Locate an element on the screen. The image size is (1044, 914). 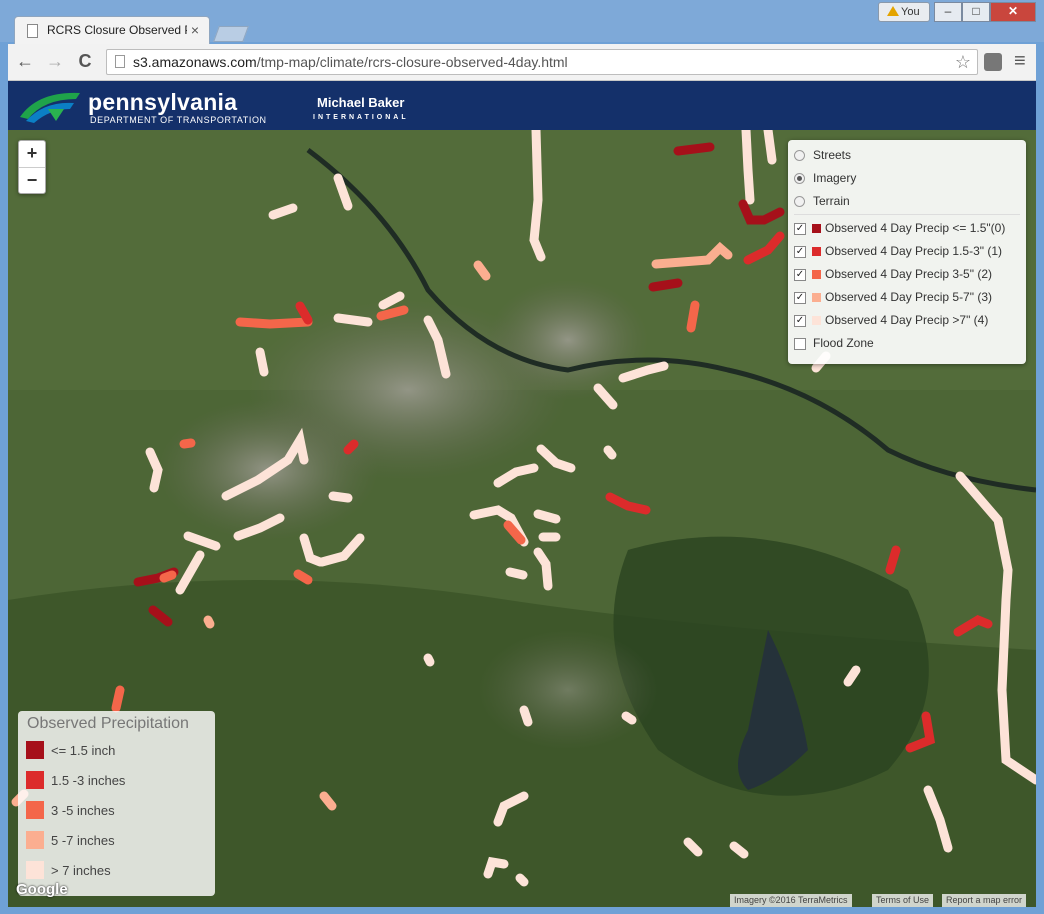
flood-zone-label: Flood Zone is located at coordinates (843, 343).